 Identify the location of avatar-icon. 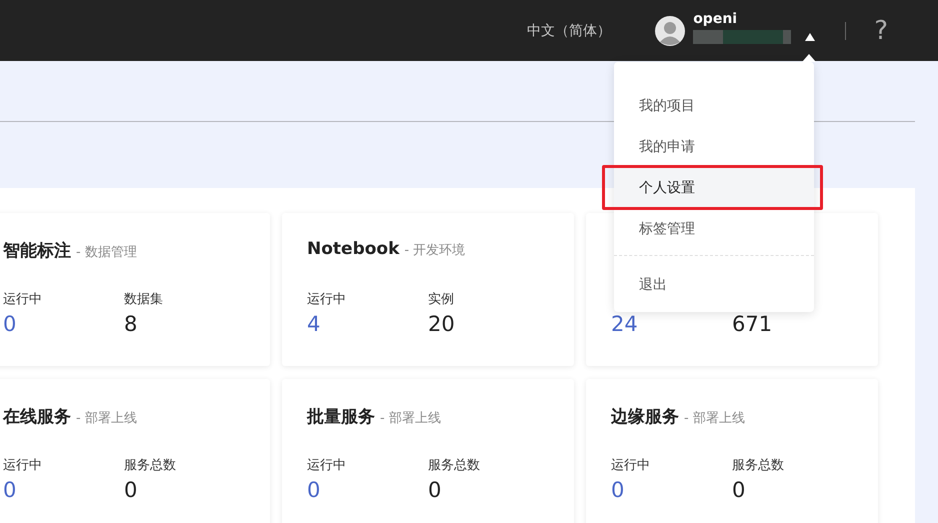
(670, 31).